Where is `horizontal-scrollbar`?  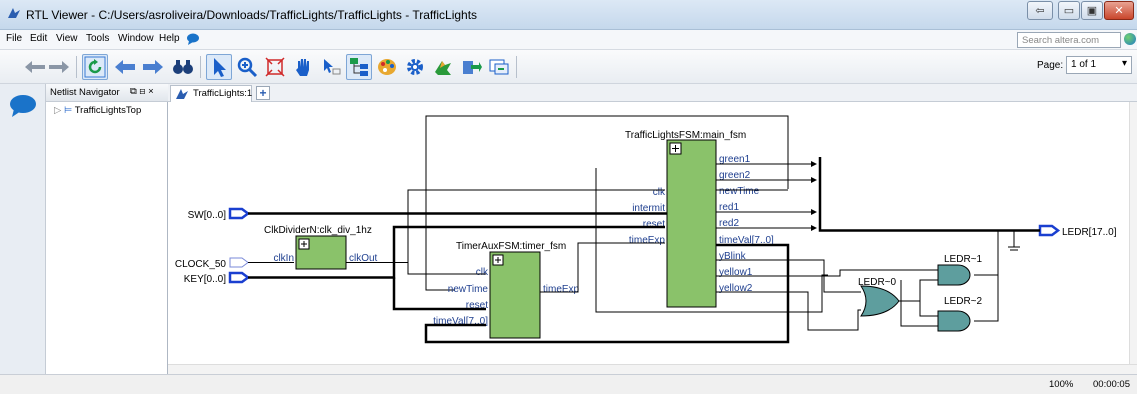
horizontal-scrollbar is located at coordinates (652, 369).